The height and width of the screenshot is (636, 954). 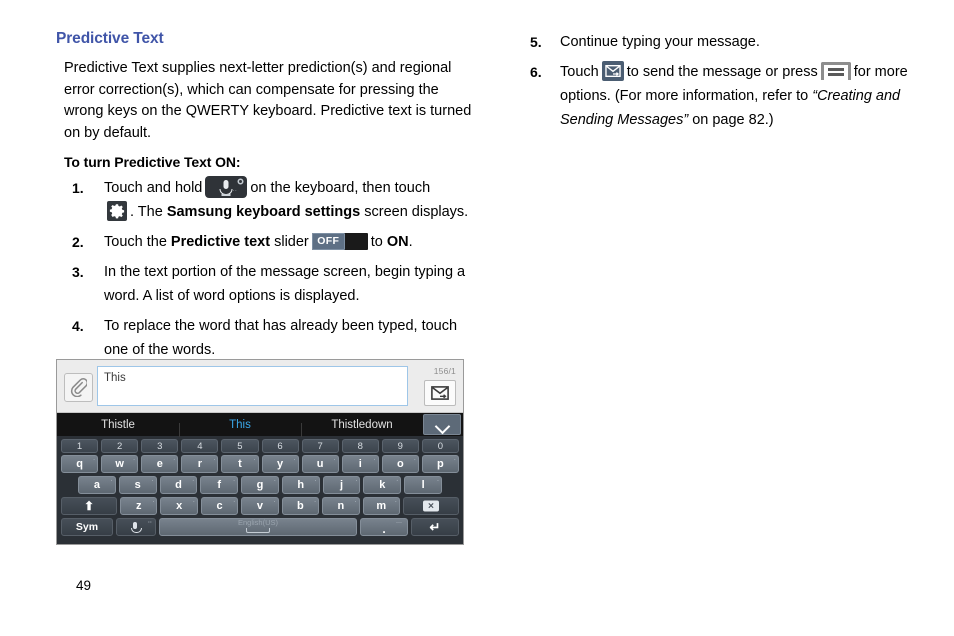 What do you see at coordinates (160, 446) in the screenshot?
I see `key-3: 3` at bounding box center [160, 446].